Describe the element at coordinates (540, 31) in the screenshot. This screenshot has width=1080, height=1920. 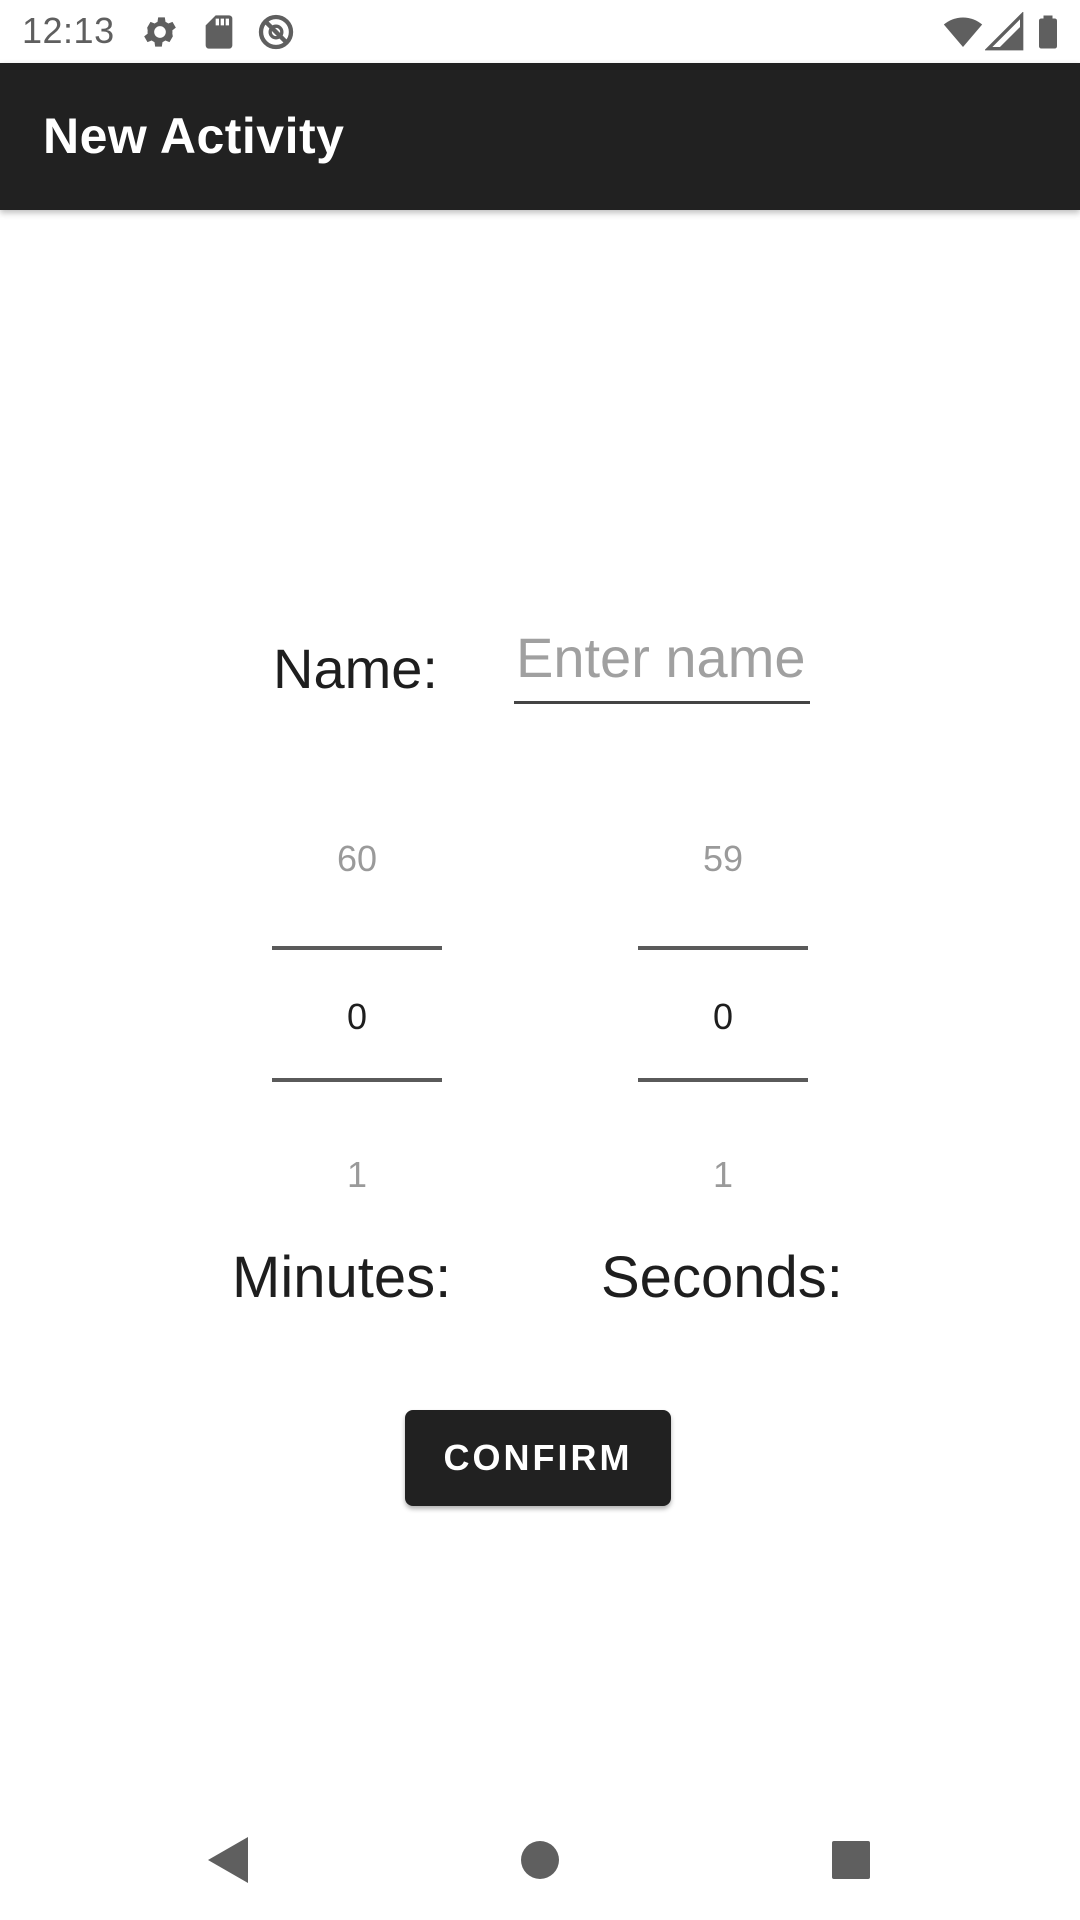
I see `status-bar: 12:13` at that location.